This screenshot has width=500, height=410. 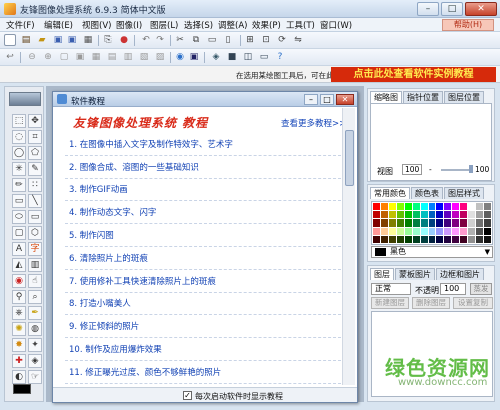 What do you see at coordinates (128, 57) in the screenshot?
I see `guide-icon: ▥` at bounding box center [128, 57].